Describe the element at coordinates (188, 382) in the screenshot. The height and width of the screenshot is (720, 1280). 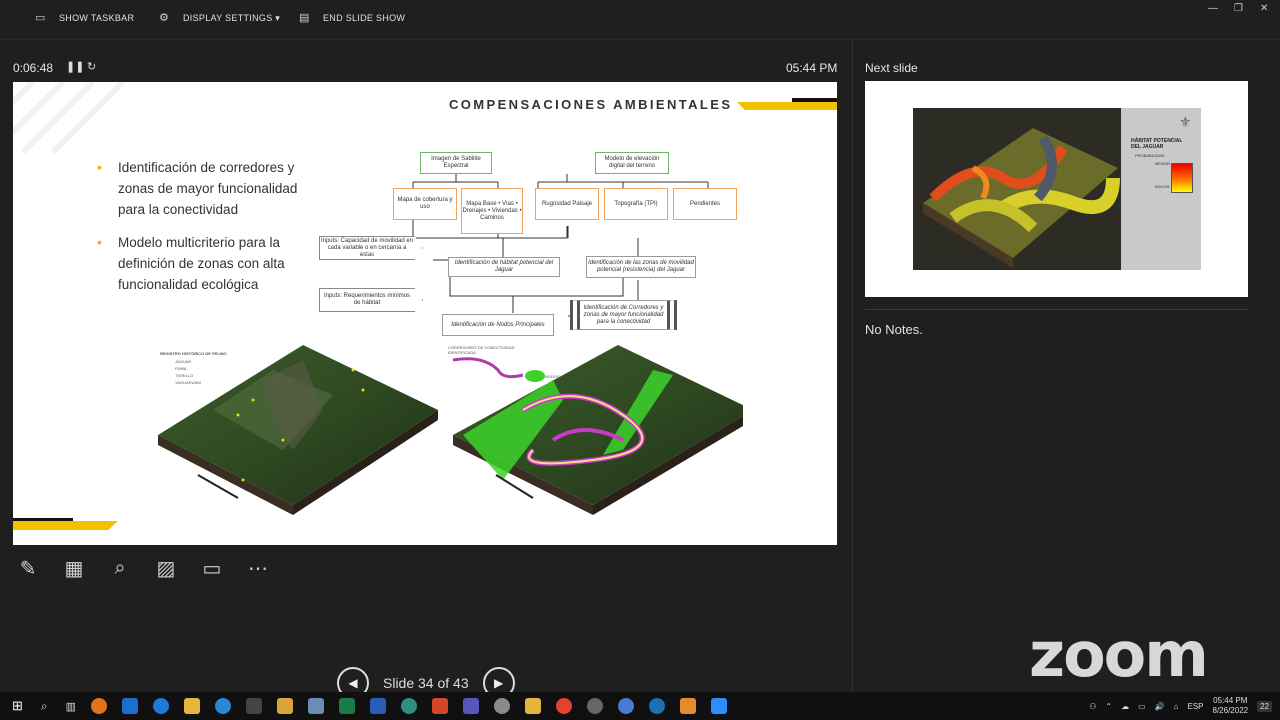
I see `map-left-legend-item: YAGUARUNDÍ` at that location.